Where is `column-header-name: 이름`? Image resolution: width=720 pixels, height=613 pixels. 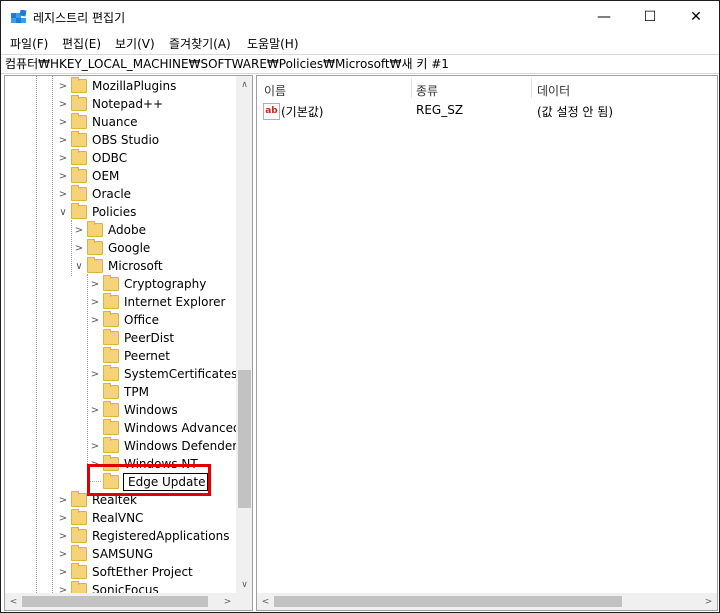 column-header-name: 이름 is located at coordinates (275, 90).